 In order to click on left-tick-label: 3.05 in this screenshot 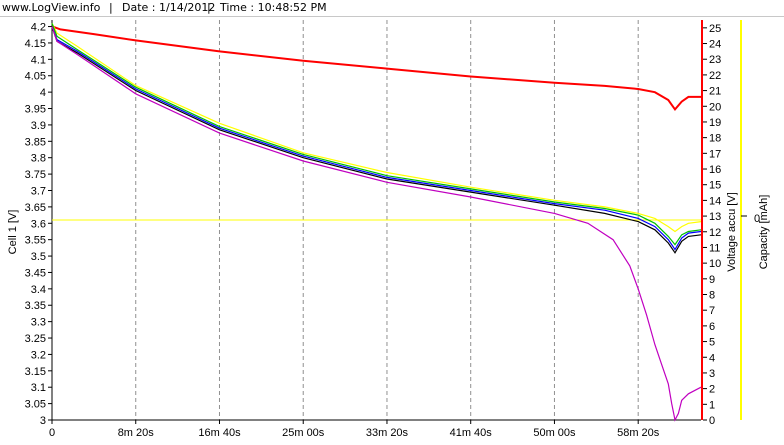, I will do `click(35, 405)`.